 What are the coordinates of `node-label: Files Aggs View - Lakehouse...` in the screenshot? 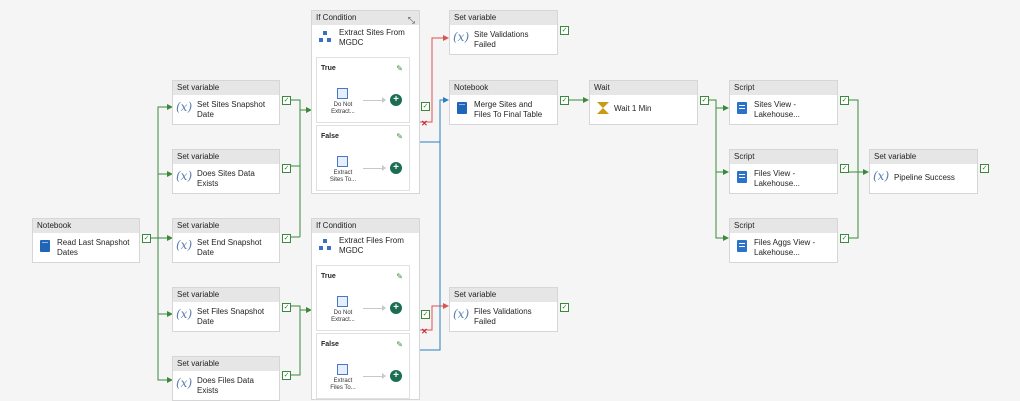 It's located at (785, 247).